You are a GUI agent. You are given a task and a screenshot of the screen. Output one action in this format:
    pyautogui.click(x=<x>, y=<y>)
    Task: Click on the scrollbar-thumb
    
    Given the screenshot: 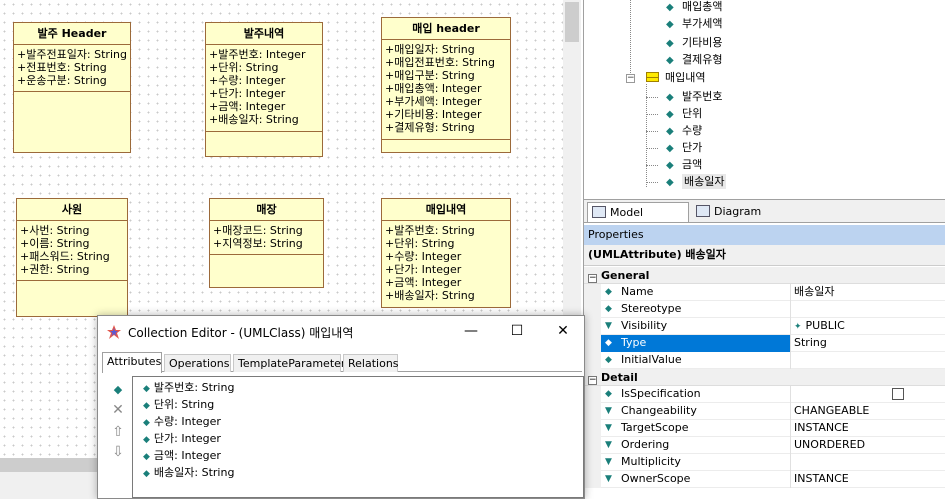 What is the action you would take?
    pyautogui.click(x=572, y=22)
    